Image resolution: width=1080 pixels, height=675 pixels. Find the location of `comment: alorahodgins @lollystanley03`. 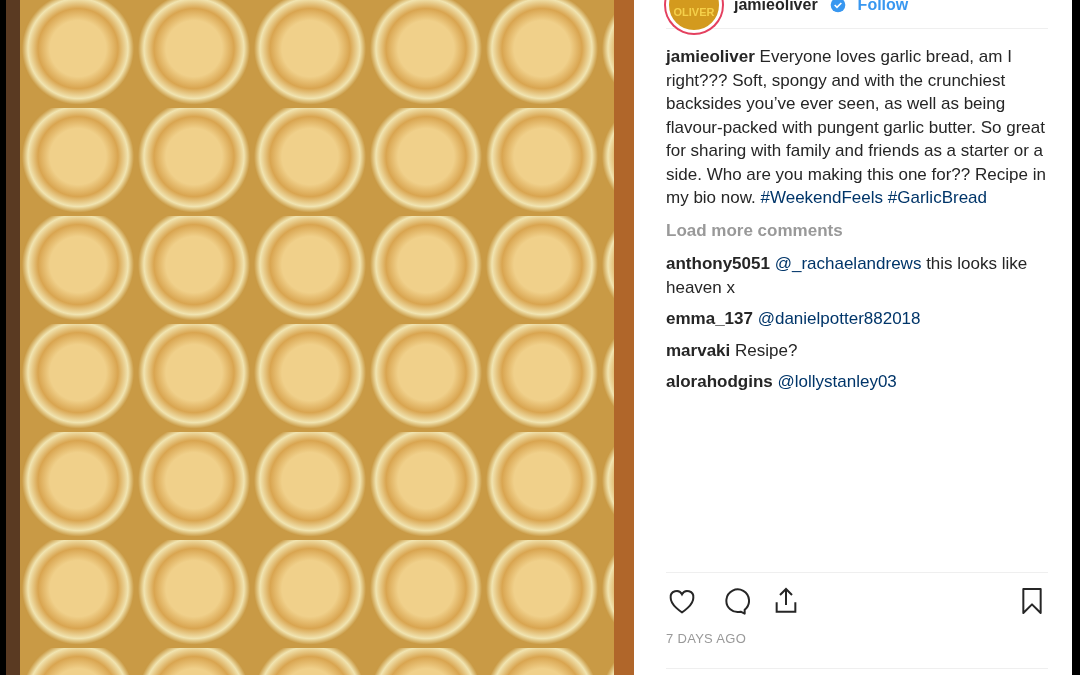

comment: alorahodgins @lollystanley03 is located at coordinates (782, 382).